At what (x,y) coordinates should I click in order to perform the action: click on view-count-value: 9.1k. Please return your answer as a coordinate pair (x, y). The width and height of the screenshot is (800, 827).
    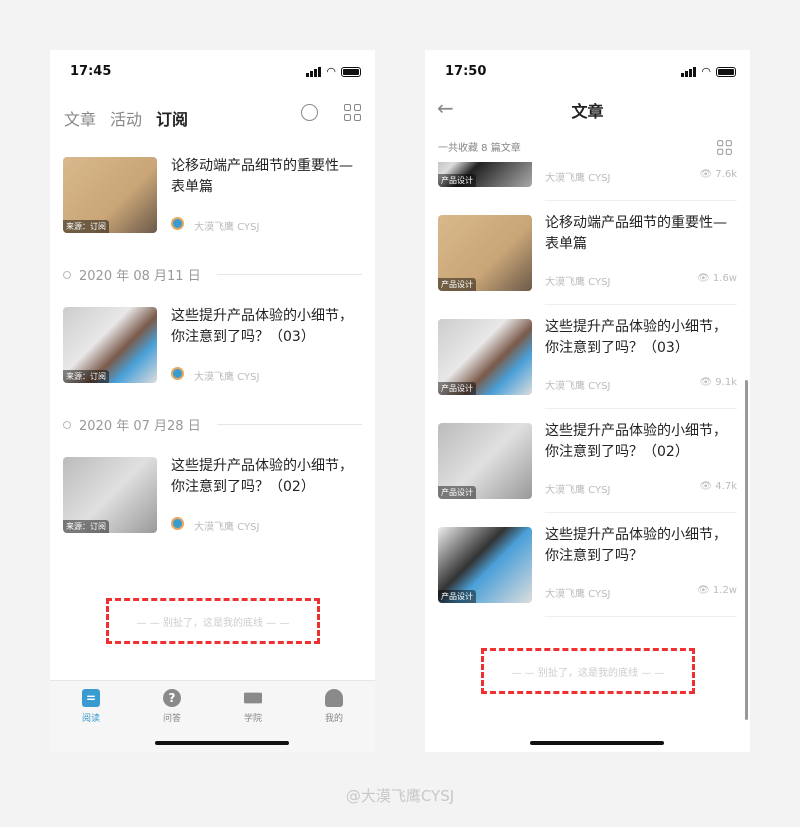
    Looking at the image, I should click on (726, 382).